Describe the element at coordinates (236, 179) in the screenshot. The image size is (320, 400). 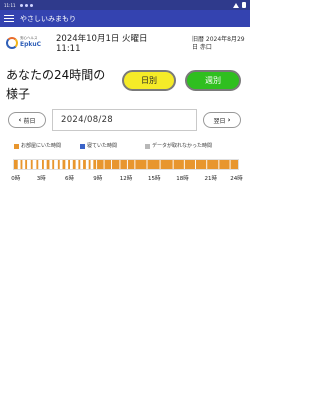
I see `timeline-tick-label: 24時` at that location.